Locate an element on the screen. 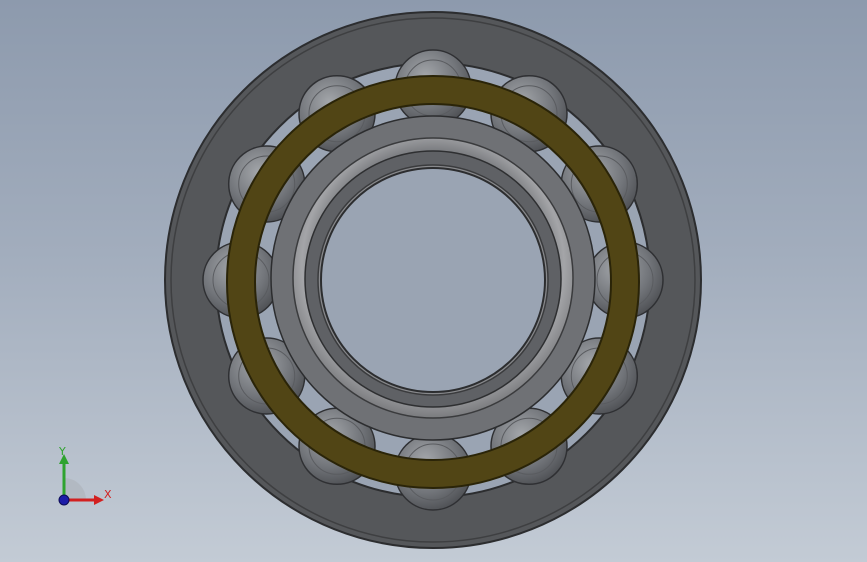  x-axis-arrow-icon is located at coordinates (99, 500).